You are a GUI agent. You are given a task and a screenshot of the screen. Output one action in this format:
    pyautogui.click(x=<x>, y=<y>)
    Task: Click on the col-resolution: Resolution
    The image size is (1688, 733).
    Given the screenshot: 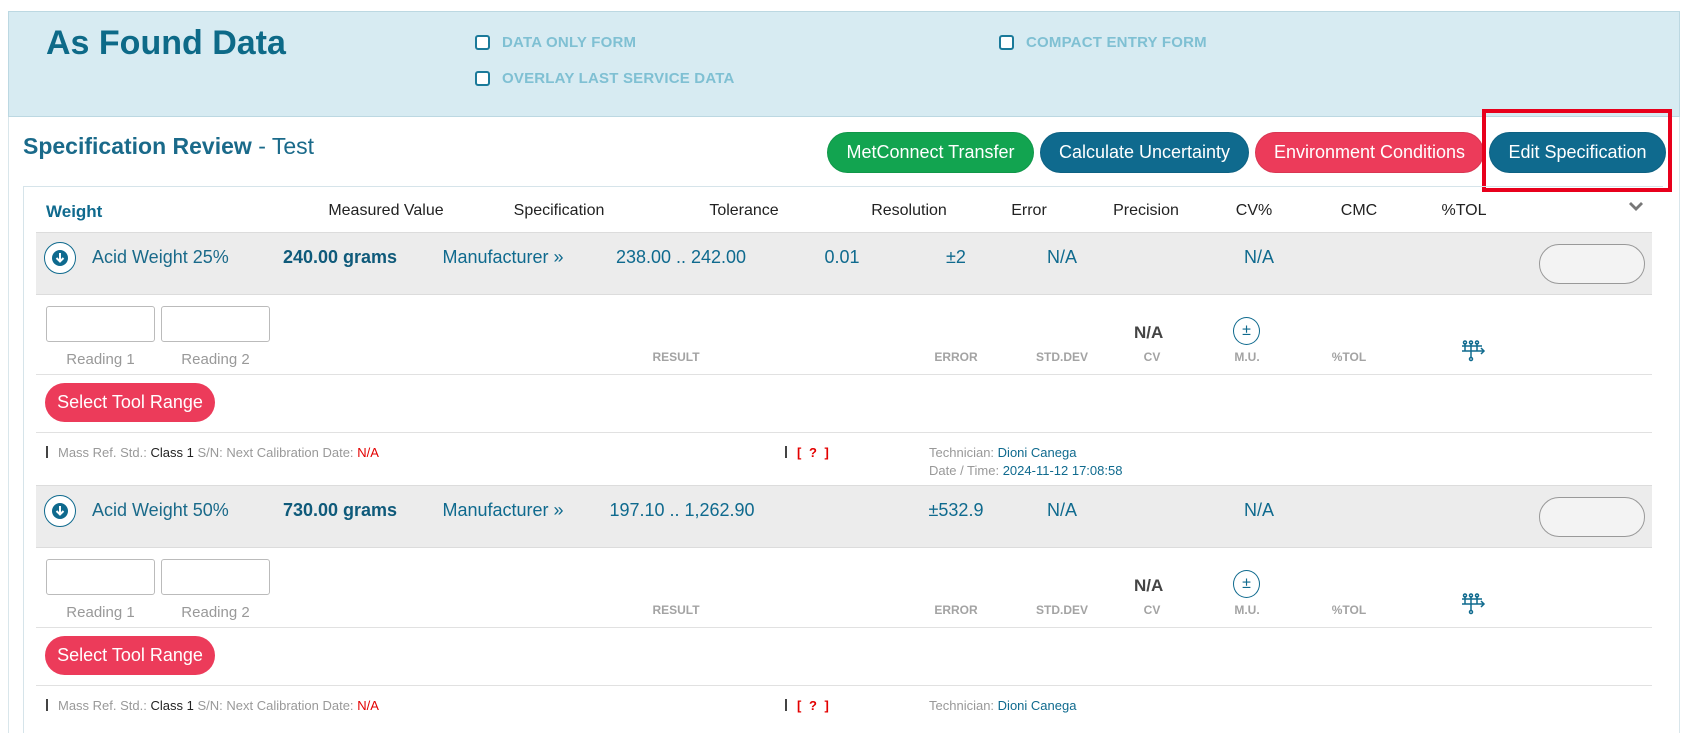 What is the action you would take?
    pyautogui.click(x=909, y=210)
    